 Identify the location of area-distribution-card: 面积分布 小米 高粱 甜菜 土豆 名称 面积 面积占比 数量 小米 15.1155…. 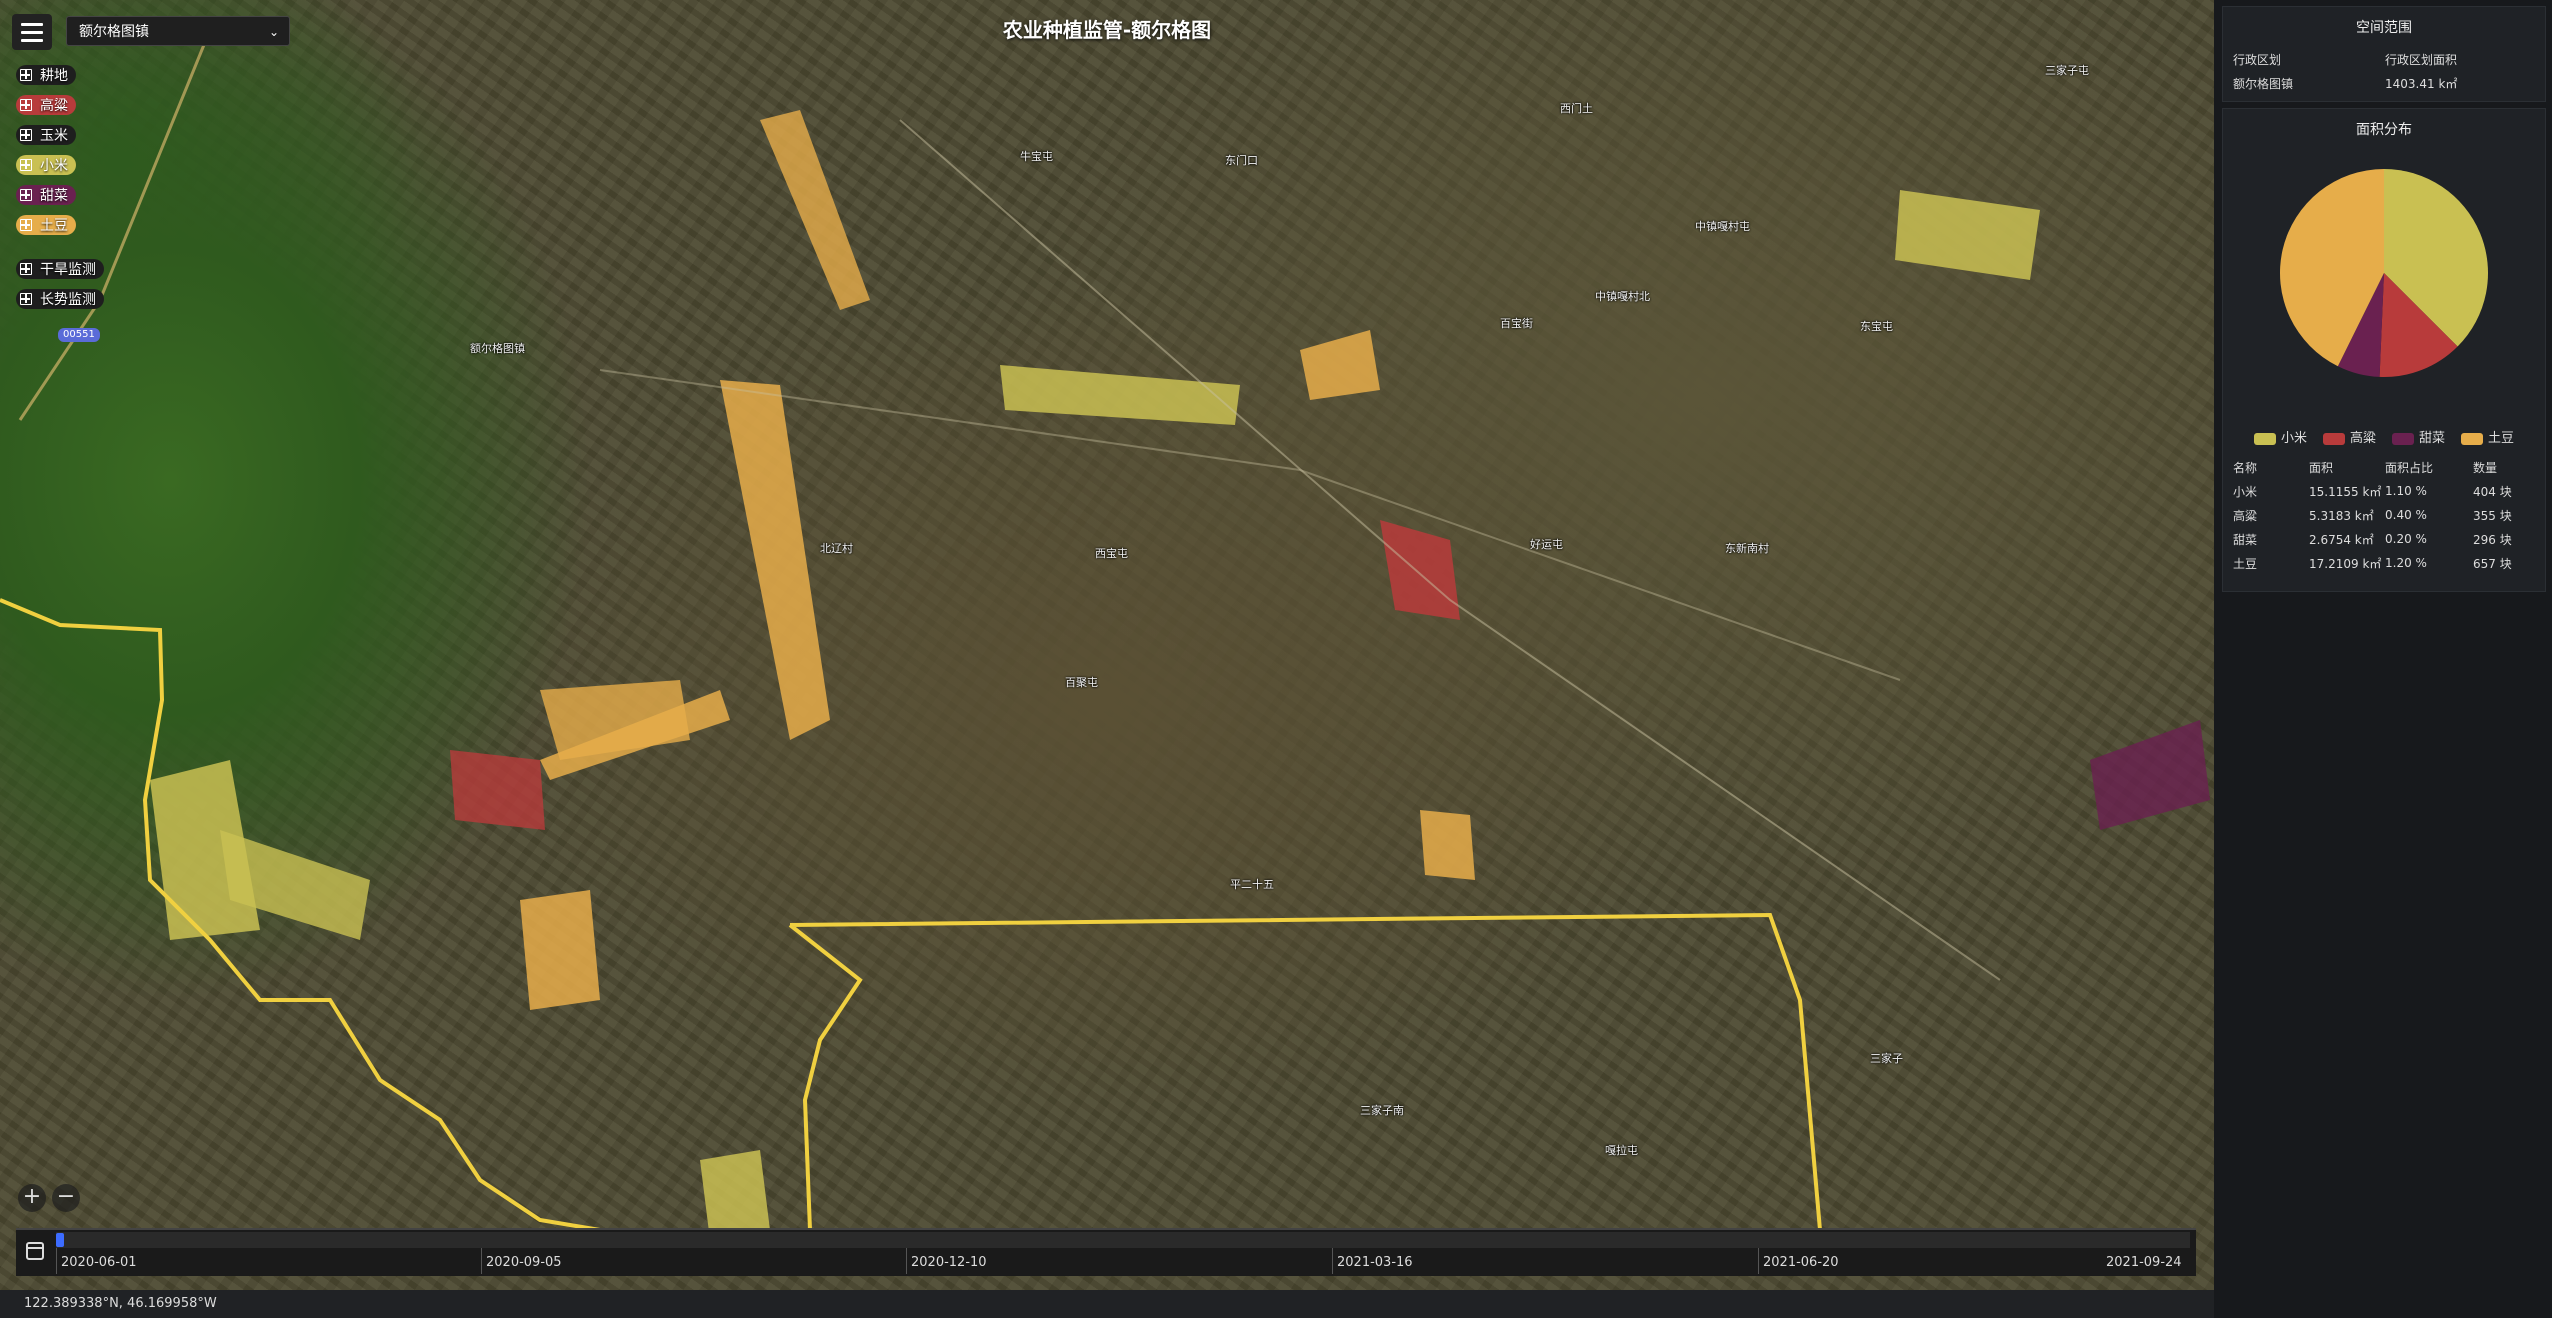
(2384, 350).